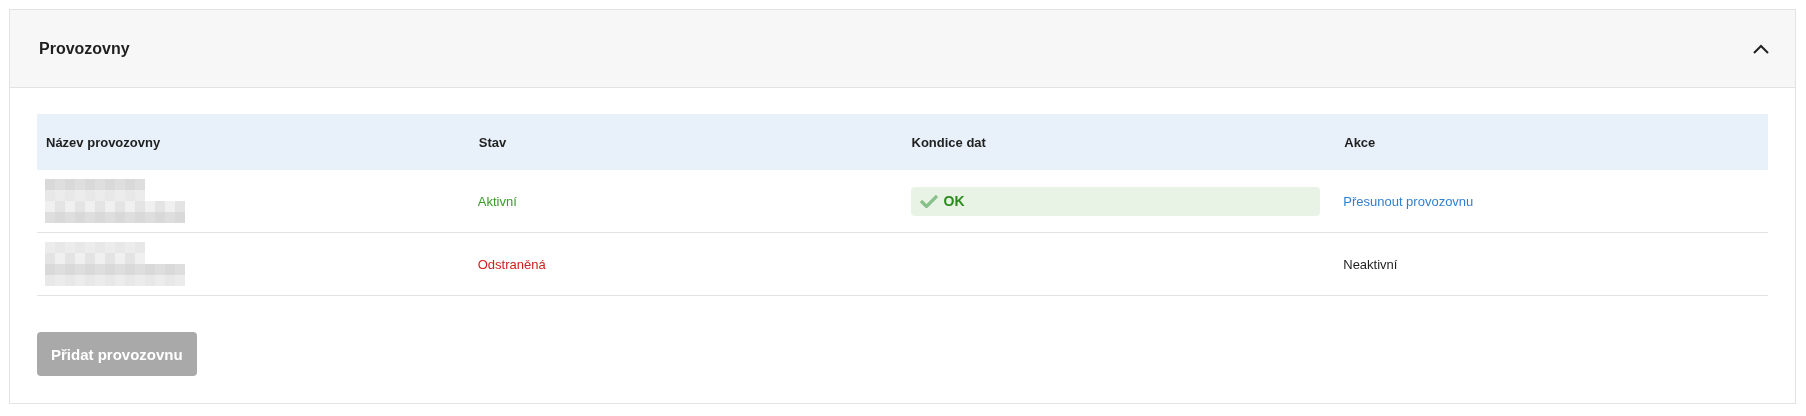  What do you see at coordinates (497, 201) in the screenshot?
I see `status-text: Aktivní` at bounding box center [497, 201].